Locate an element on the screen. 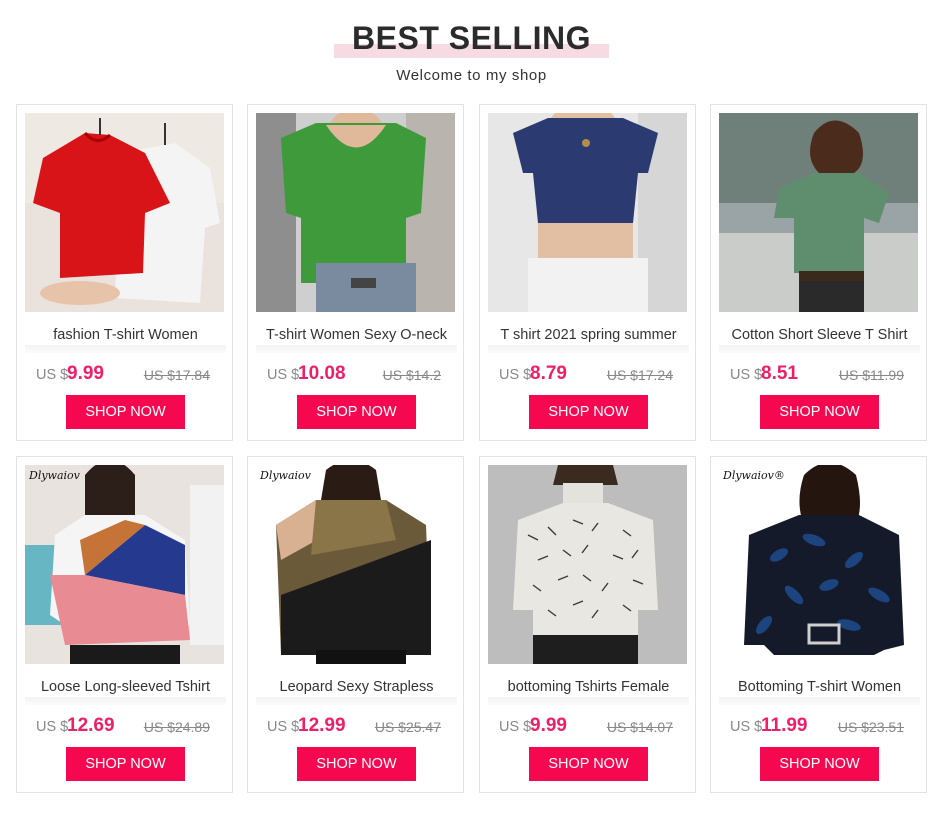 The image size is (943, 815). sale-price: 8.79 is located at coordinates (548, 373).